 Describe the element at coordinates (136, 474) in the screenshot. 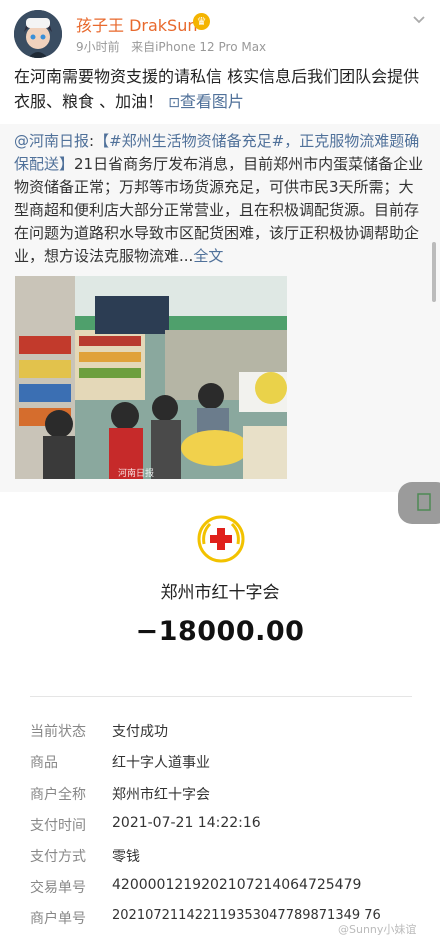

I see `photo-watermark: 河南日报` at that location.